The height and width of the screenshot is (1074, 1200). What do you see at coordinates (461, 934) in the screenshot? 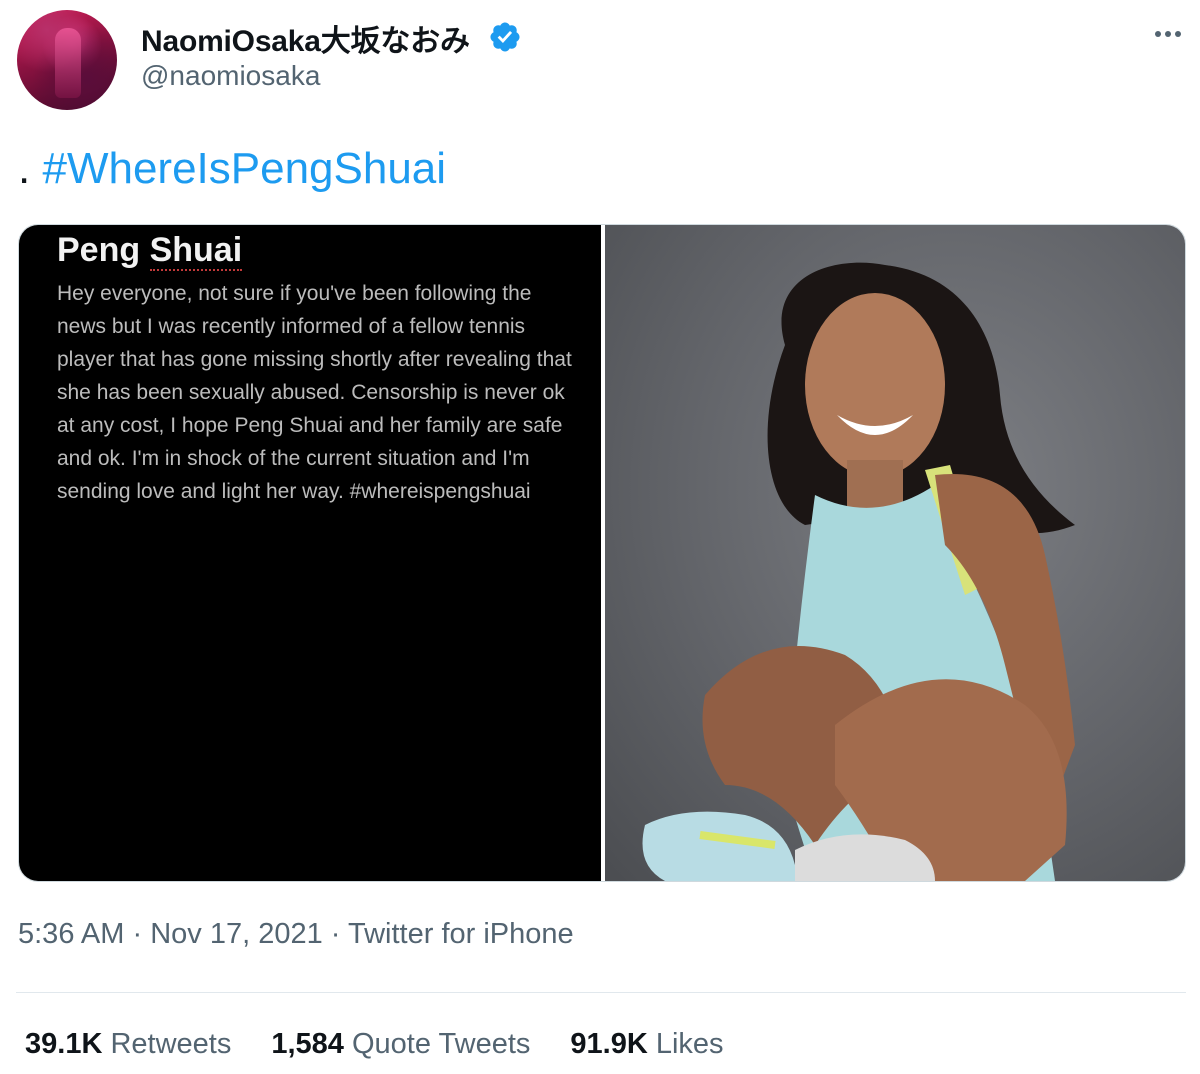
I see `tweet-source-link: Twitter for iPhone` at bounding box center [461, 934].